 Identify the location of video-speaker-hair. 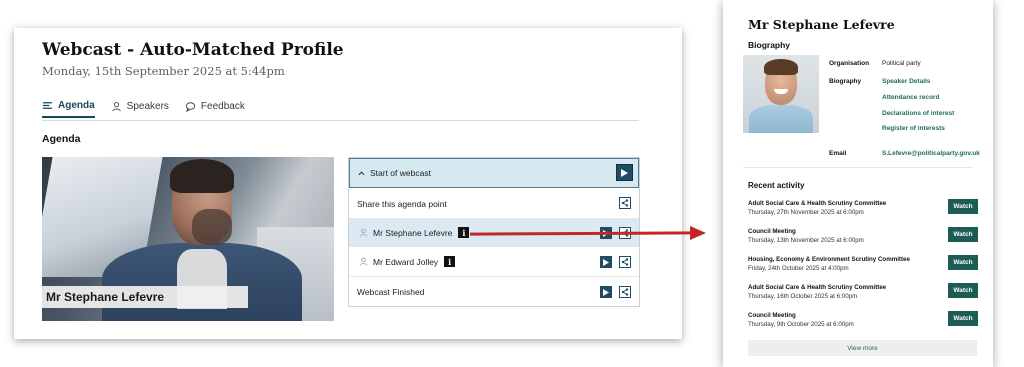
(202, 176).